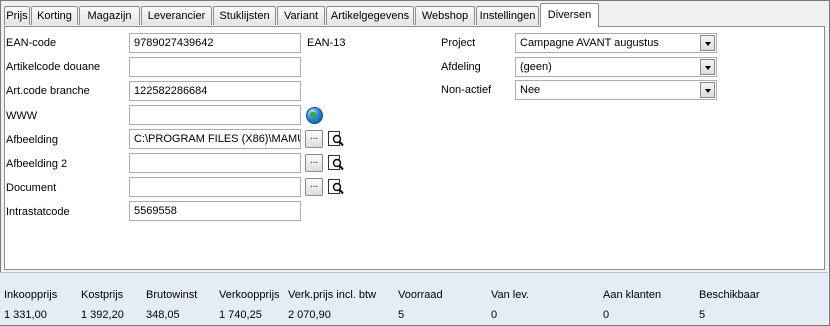 The width and height of the screenshot is (830, 326). Describe the element at coordinates (37, 164) in the screenshot. I see `afbeelding2-label: Afbeelding 2` at that location.